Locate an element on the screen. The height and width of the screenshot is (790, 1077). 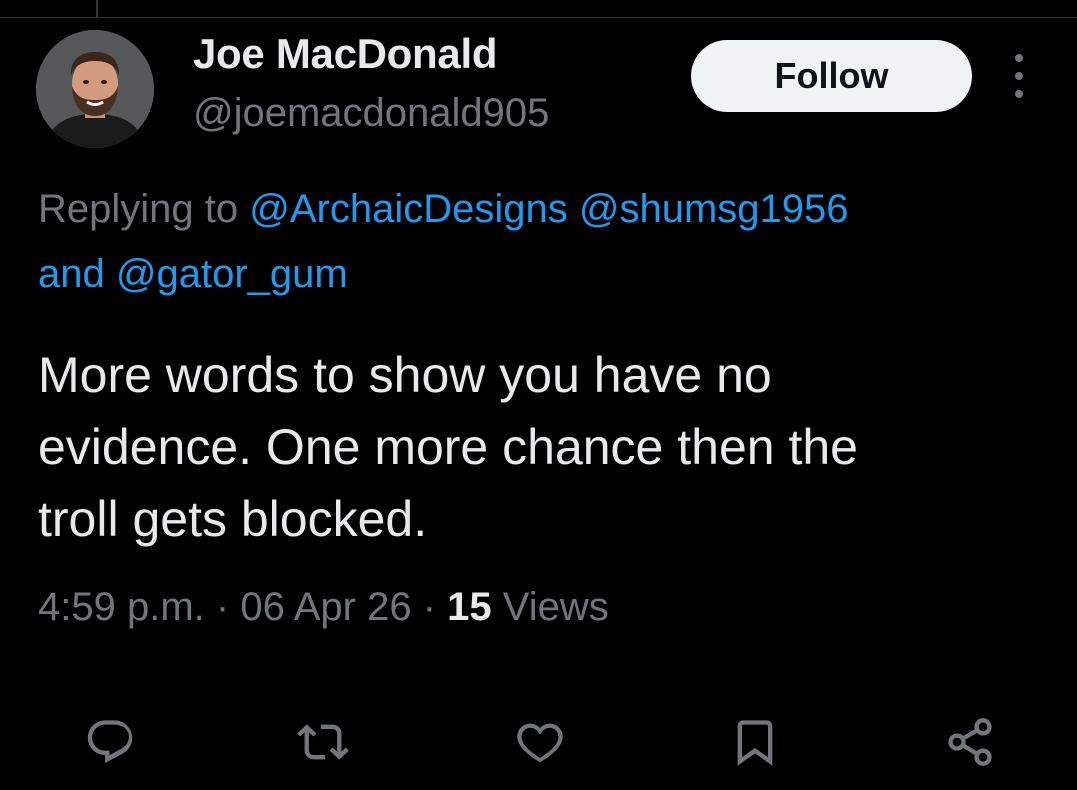
mention-link: @gator_gum is located at coordinates (232, 274).